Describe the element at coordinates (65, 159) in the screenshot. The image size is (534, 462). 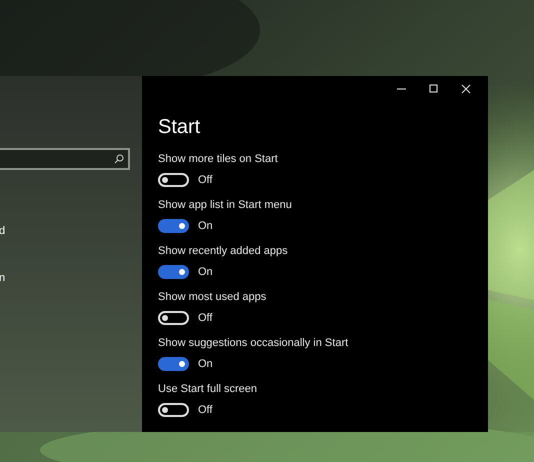
I see `search-field` at that location.